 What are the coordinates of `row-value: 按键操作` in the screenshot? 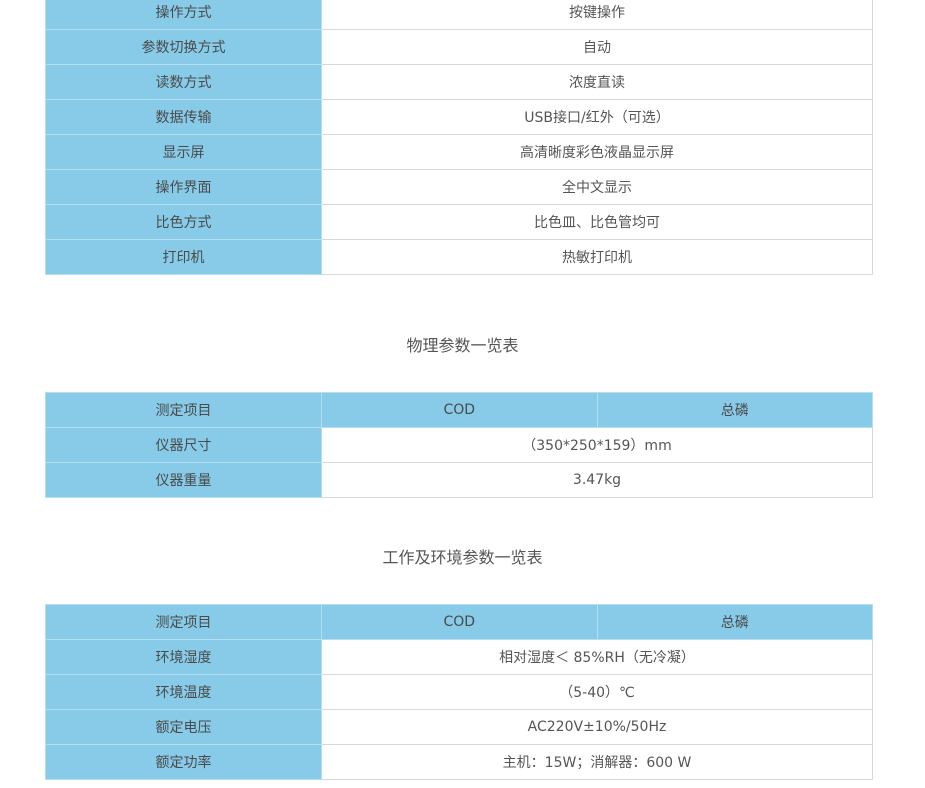 It's located at (597, 15).